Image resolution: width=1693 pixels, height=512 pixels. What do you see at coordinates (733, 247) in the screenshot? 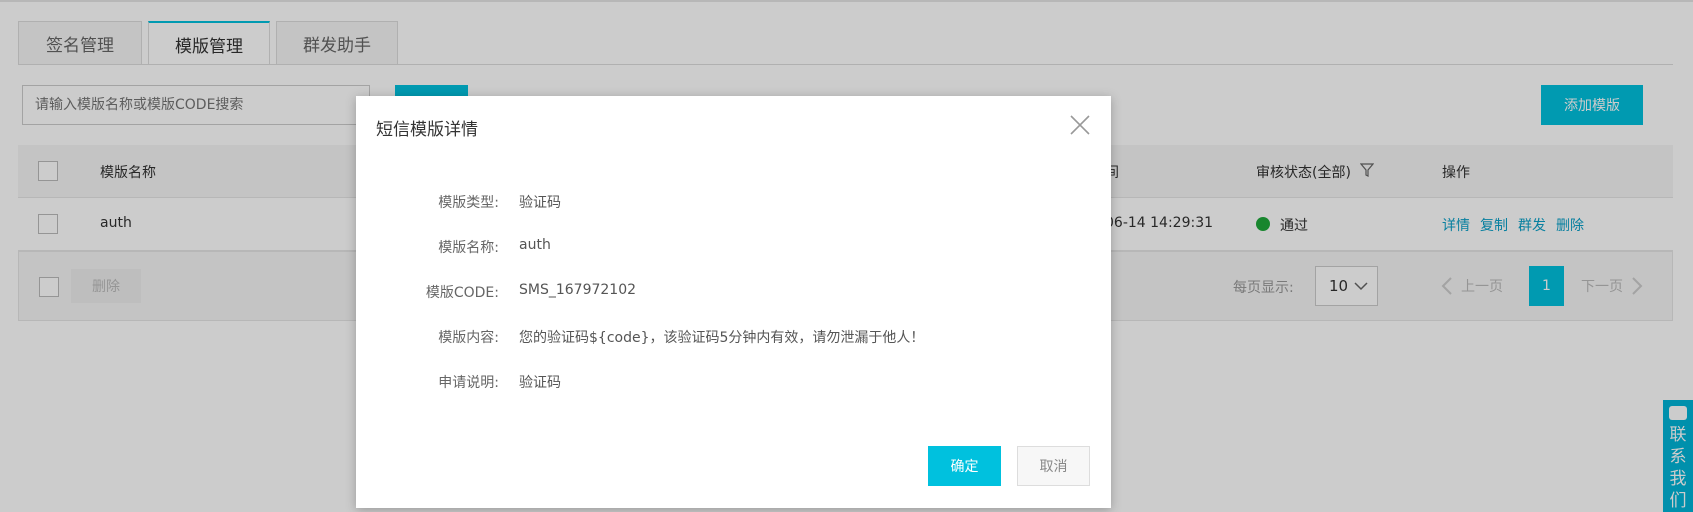
I see `field-row-name: 模版名称: auth` at bounding box center [733, 247].